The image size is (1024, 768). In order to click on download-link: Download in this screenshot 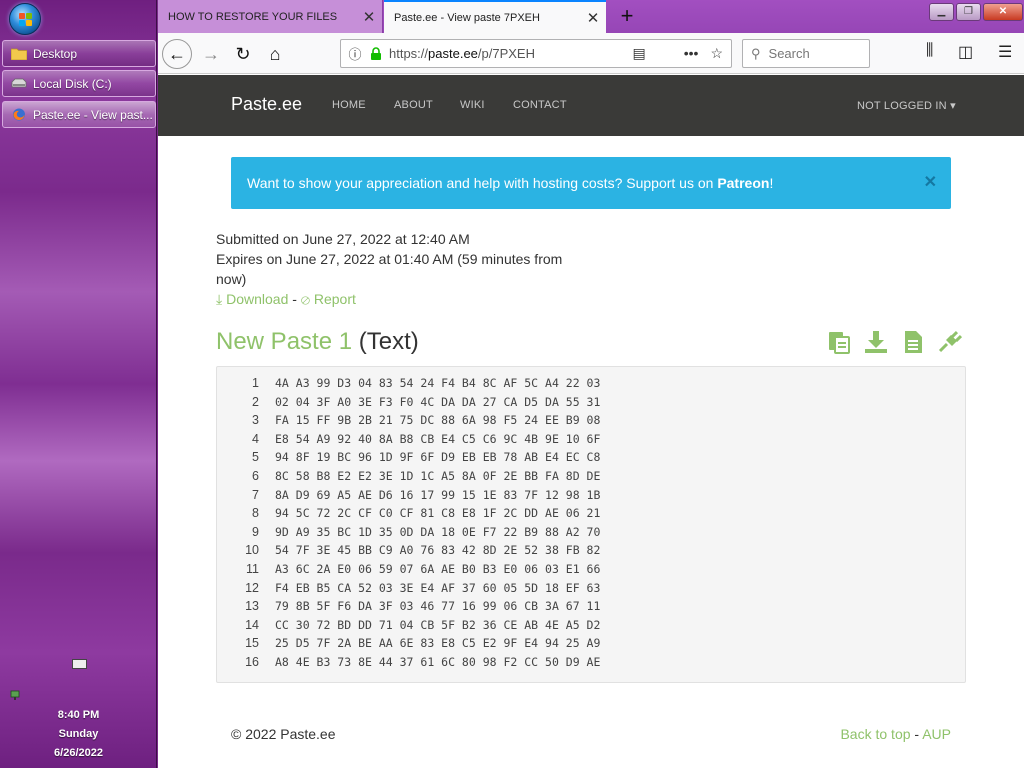, I will do `click(257, 299)`.